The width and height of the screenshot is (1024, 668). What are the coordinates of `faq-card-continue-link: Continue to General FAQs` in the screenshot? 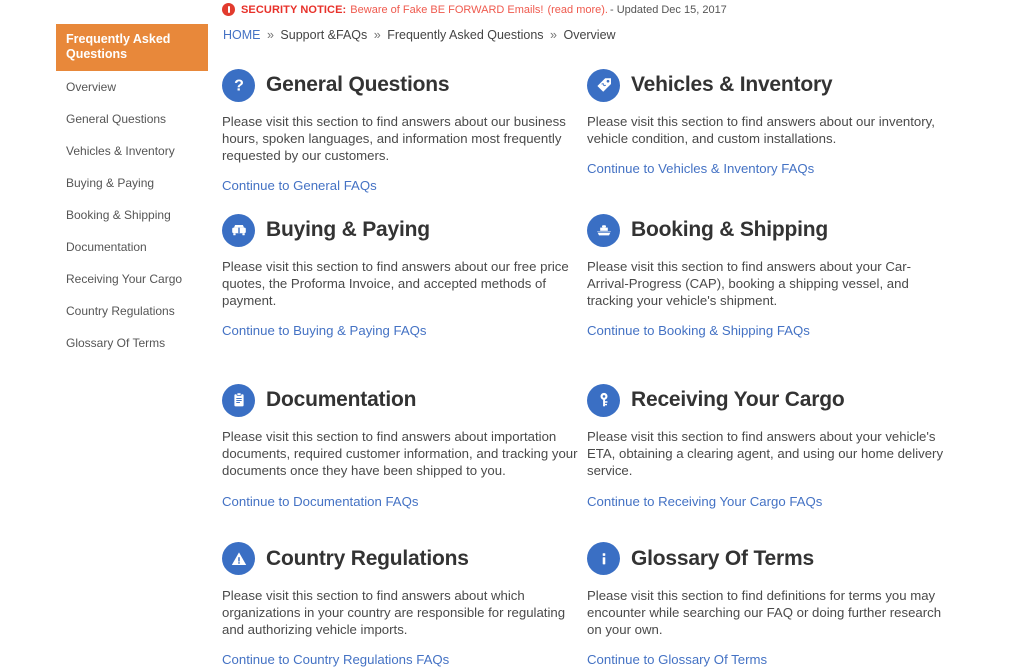 It's located at (403, 185).